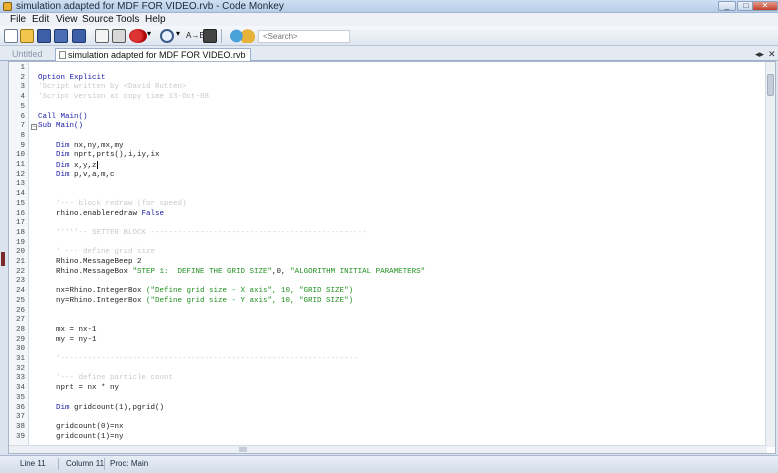 This screenshot has height=473, width=778. Describe the element at coordinates (44, 36) in the screenshot. I see `save-icon` at that location.